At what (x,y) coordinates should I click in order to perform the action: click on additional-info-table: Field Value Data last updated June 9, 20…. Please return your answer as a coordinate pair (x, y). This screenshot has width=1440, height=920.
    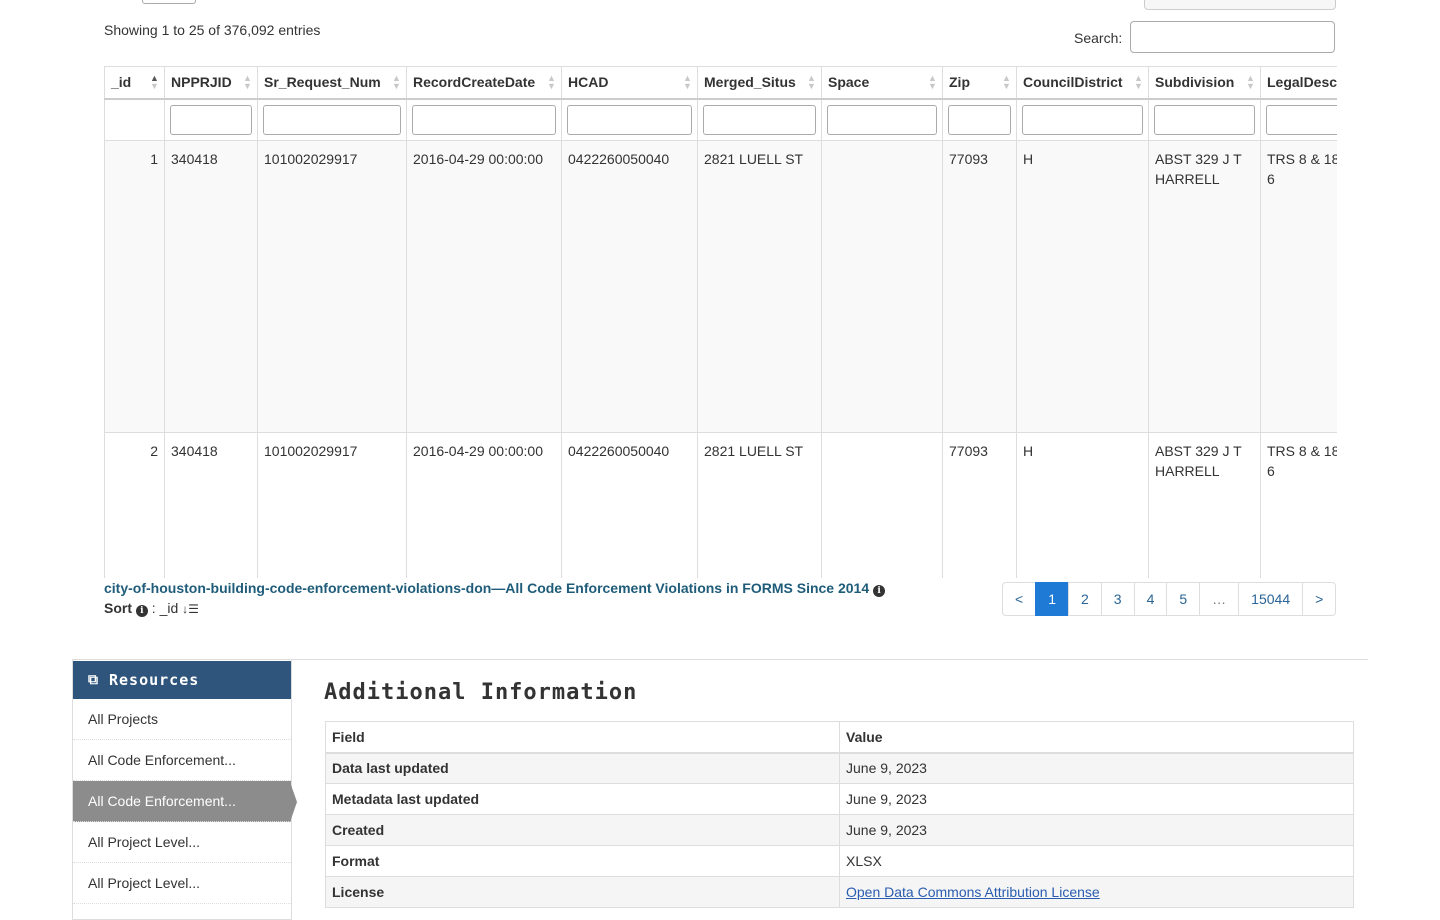
    Looking at the image, I should click on (839, 814).